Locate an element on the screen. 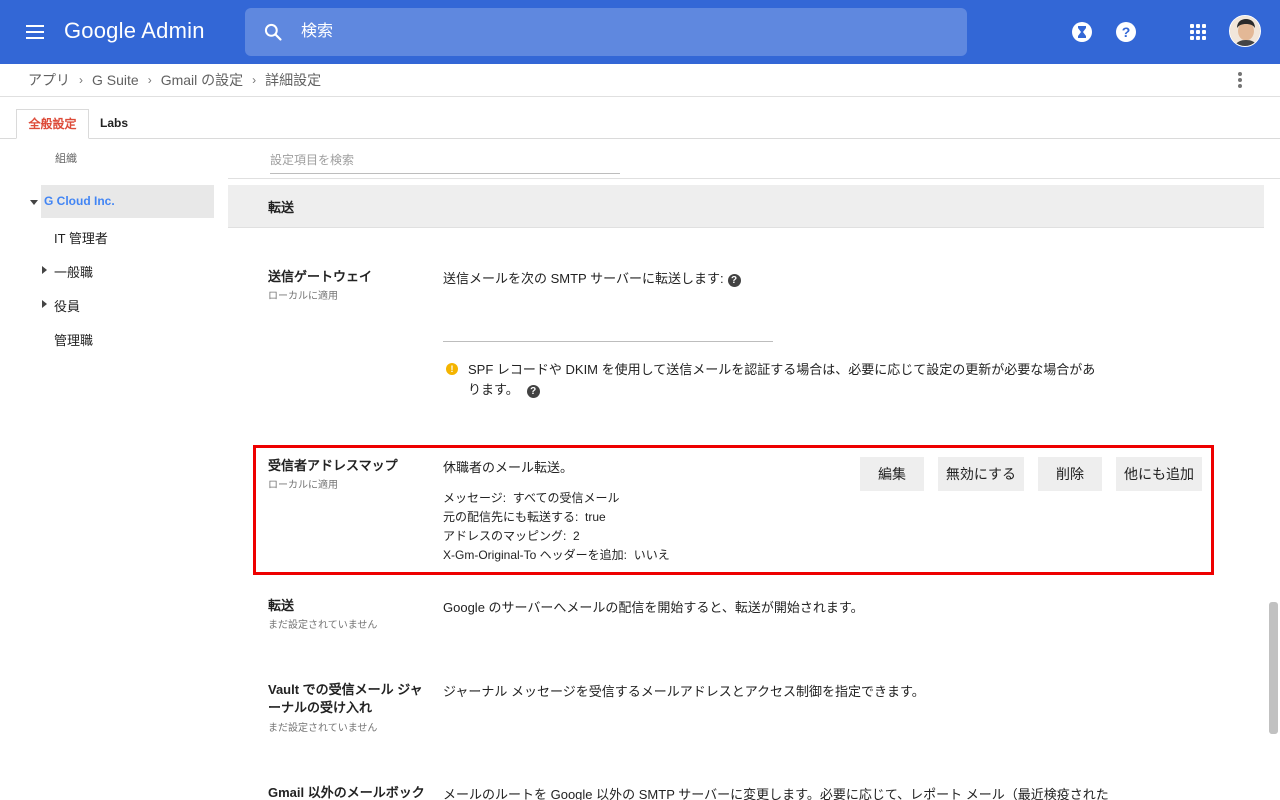 This screenshot has width=1280, height=800. section-header: 転送 is located at coordinates (746, 206).